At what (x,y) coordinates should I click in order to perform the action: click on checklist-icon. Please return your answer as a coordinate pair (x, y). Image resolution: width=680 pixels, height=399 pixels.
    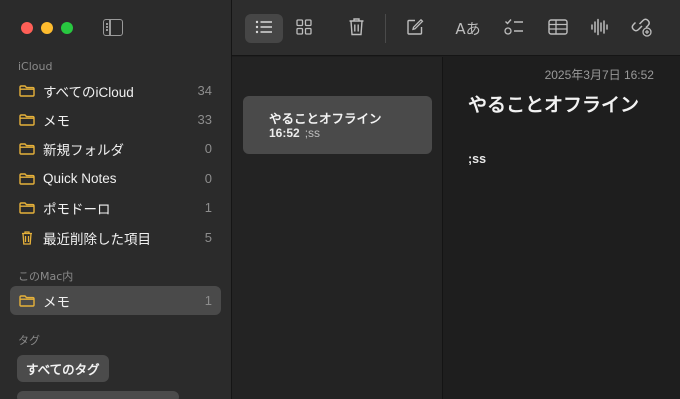
    Looking at the image, I should click on (514, 29).